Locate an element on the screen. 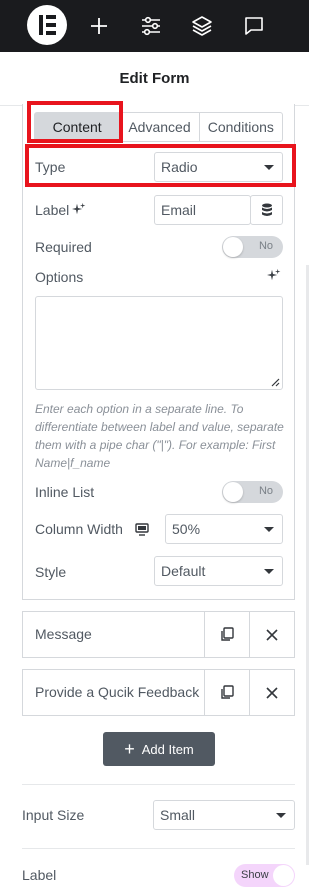 Image resolution: width=320 pixels, height=887 pixels. column-width-select: 50% is located at coordinates (224, 529).